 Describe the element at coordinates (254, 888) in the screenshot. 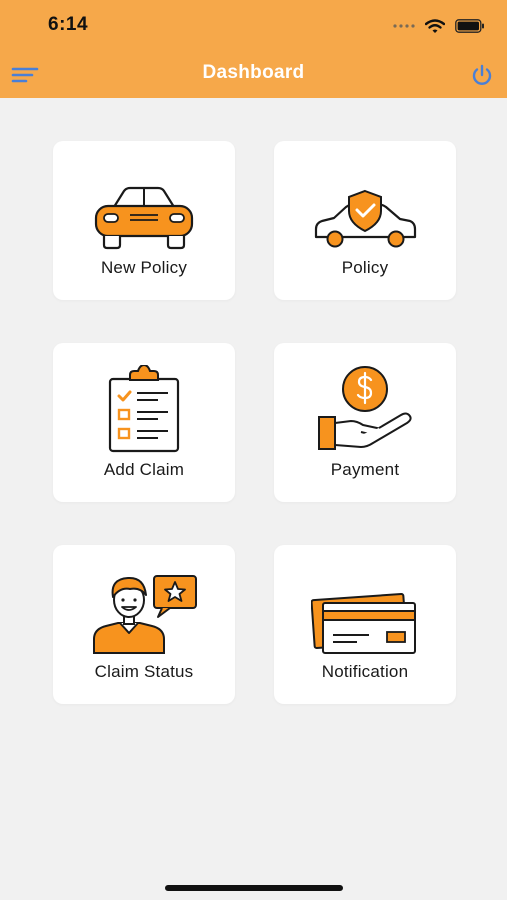

I see `home-indicator` at that location.